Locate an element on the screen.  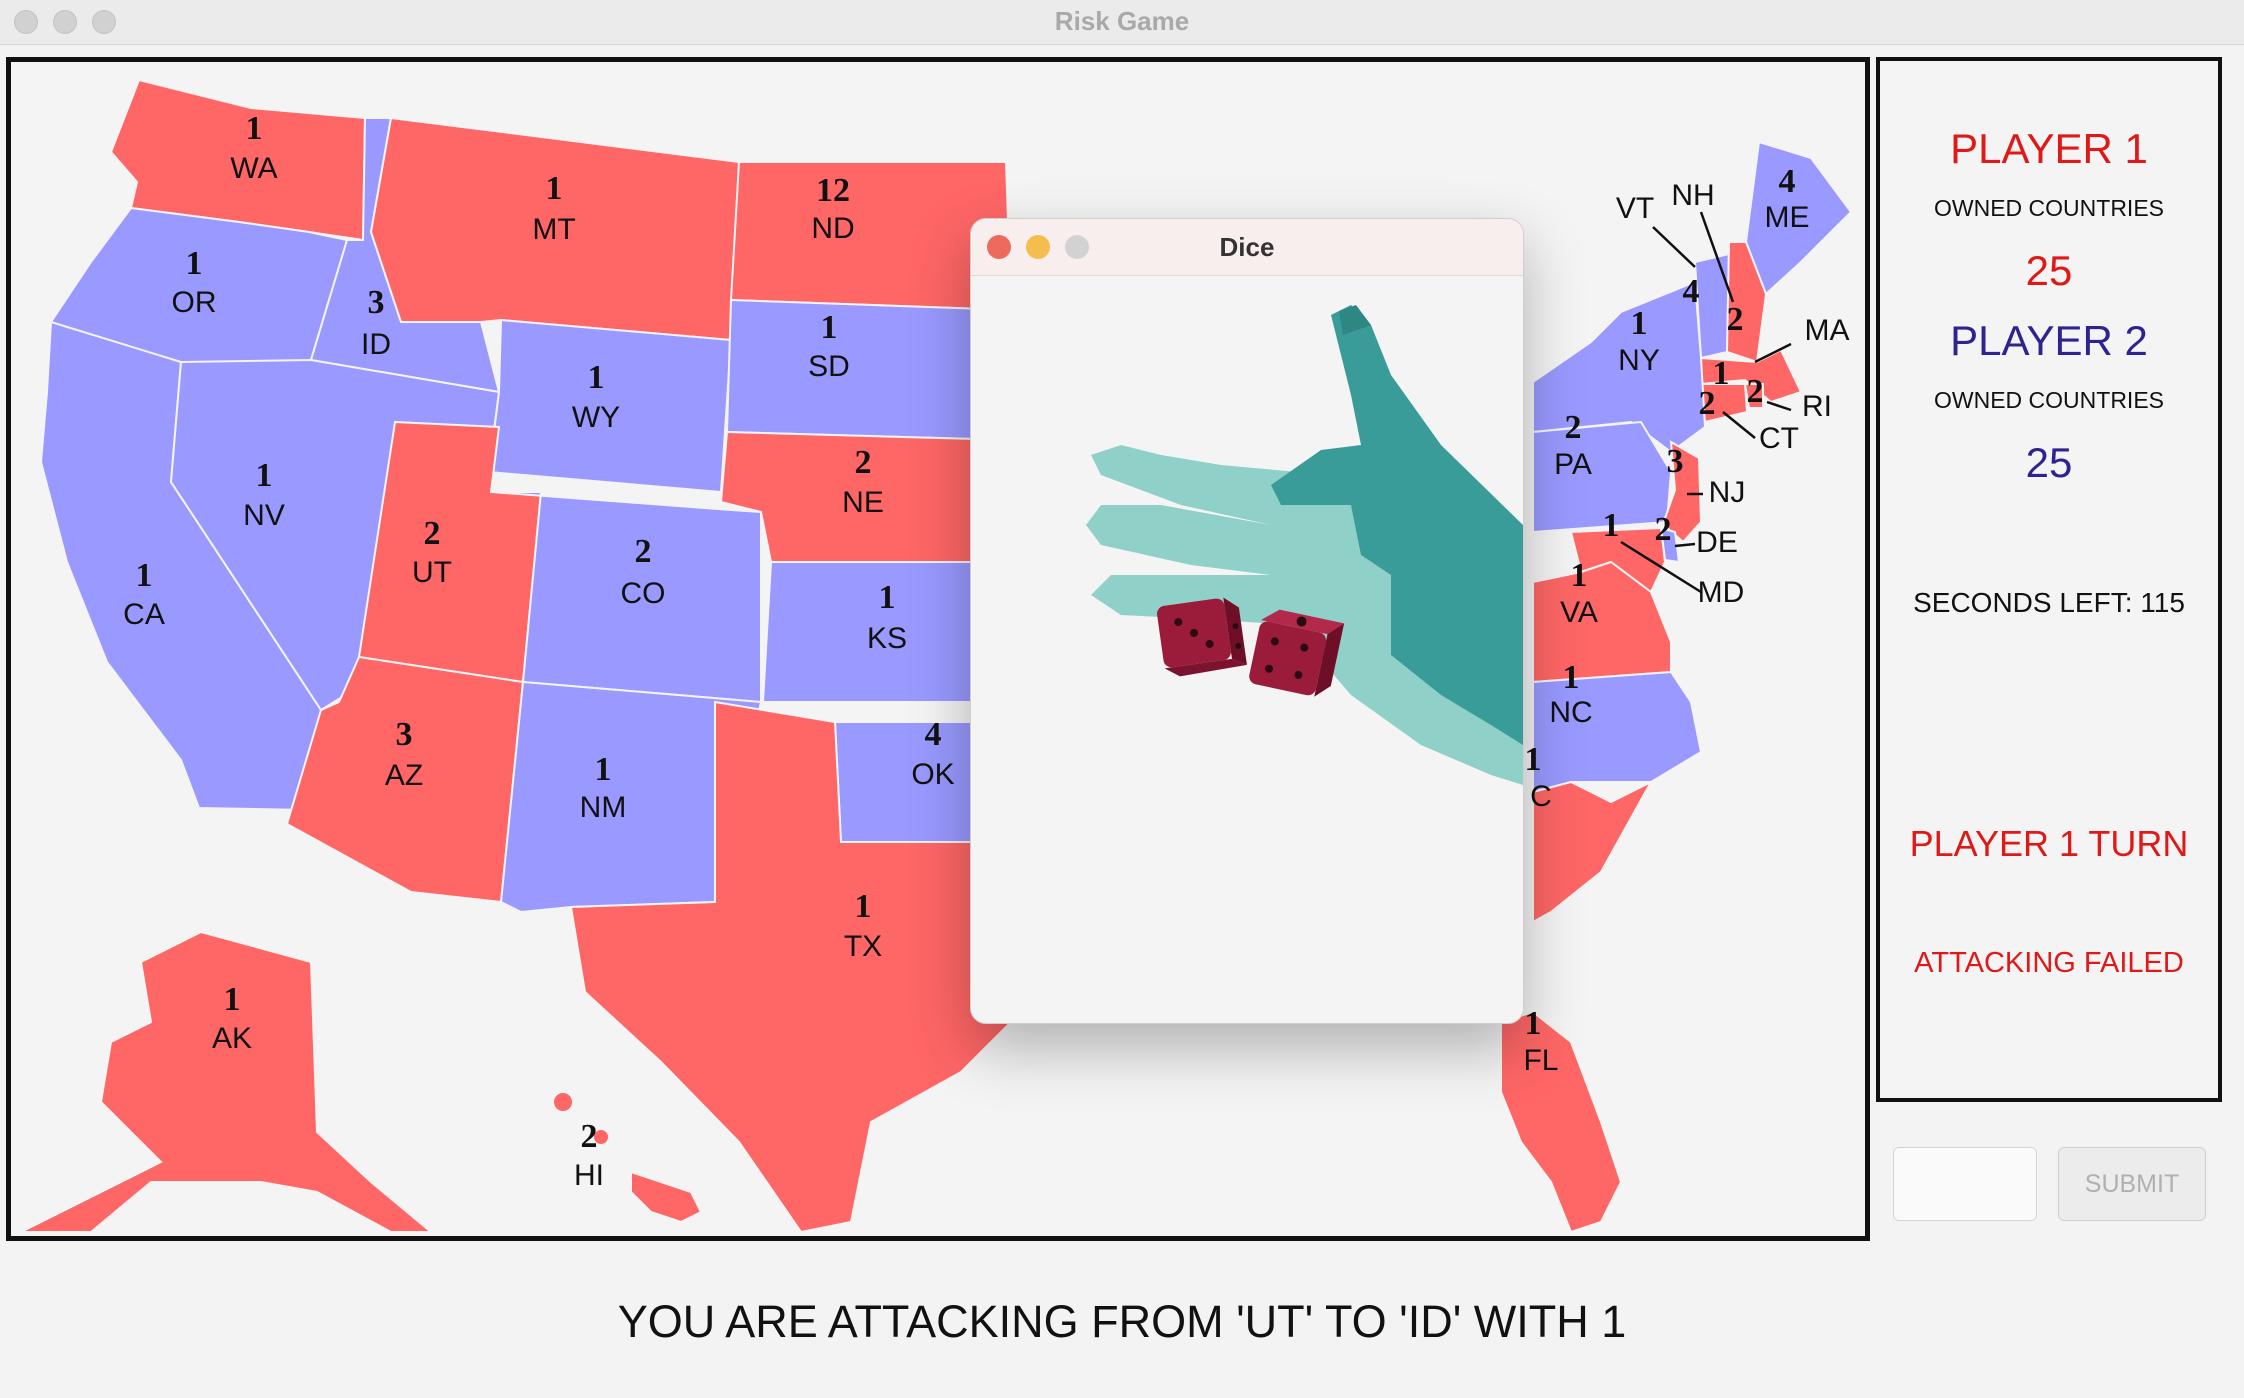
state-FL is located at coordinates (1561, 1122).